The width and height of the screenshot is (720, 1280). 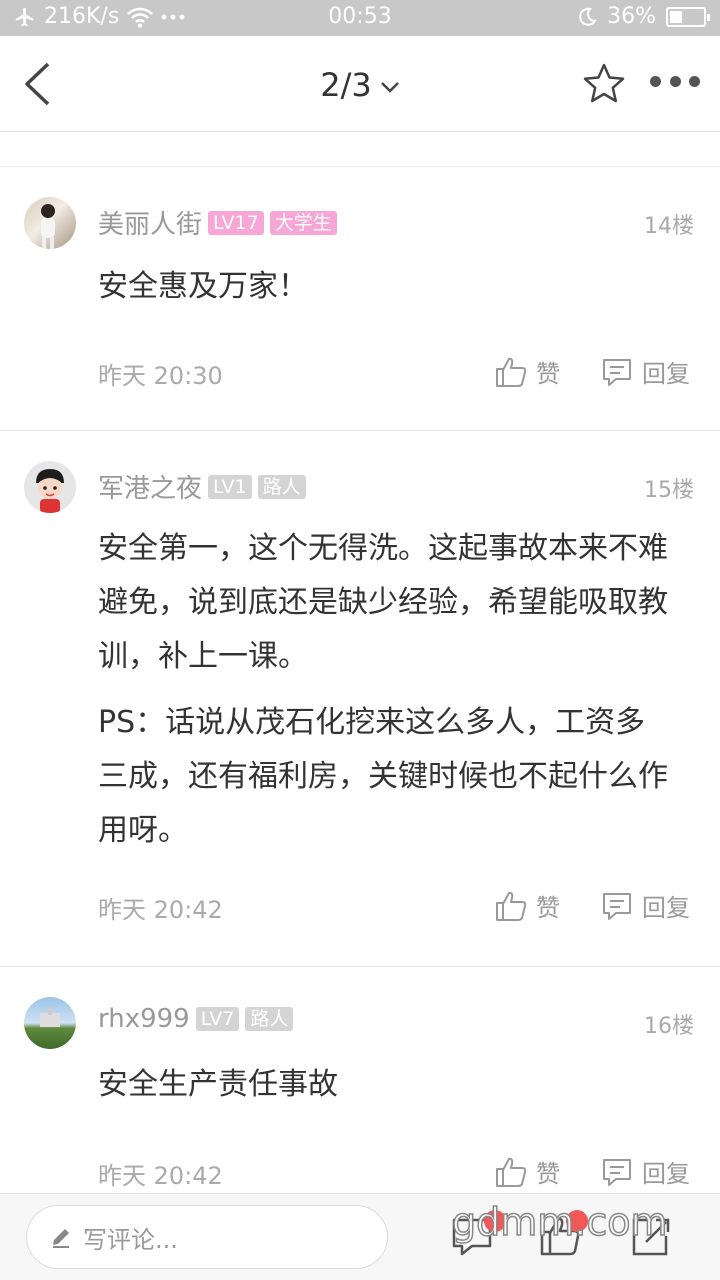 I want to click on level-badge: LV17, so click(x=236, y=222).